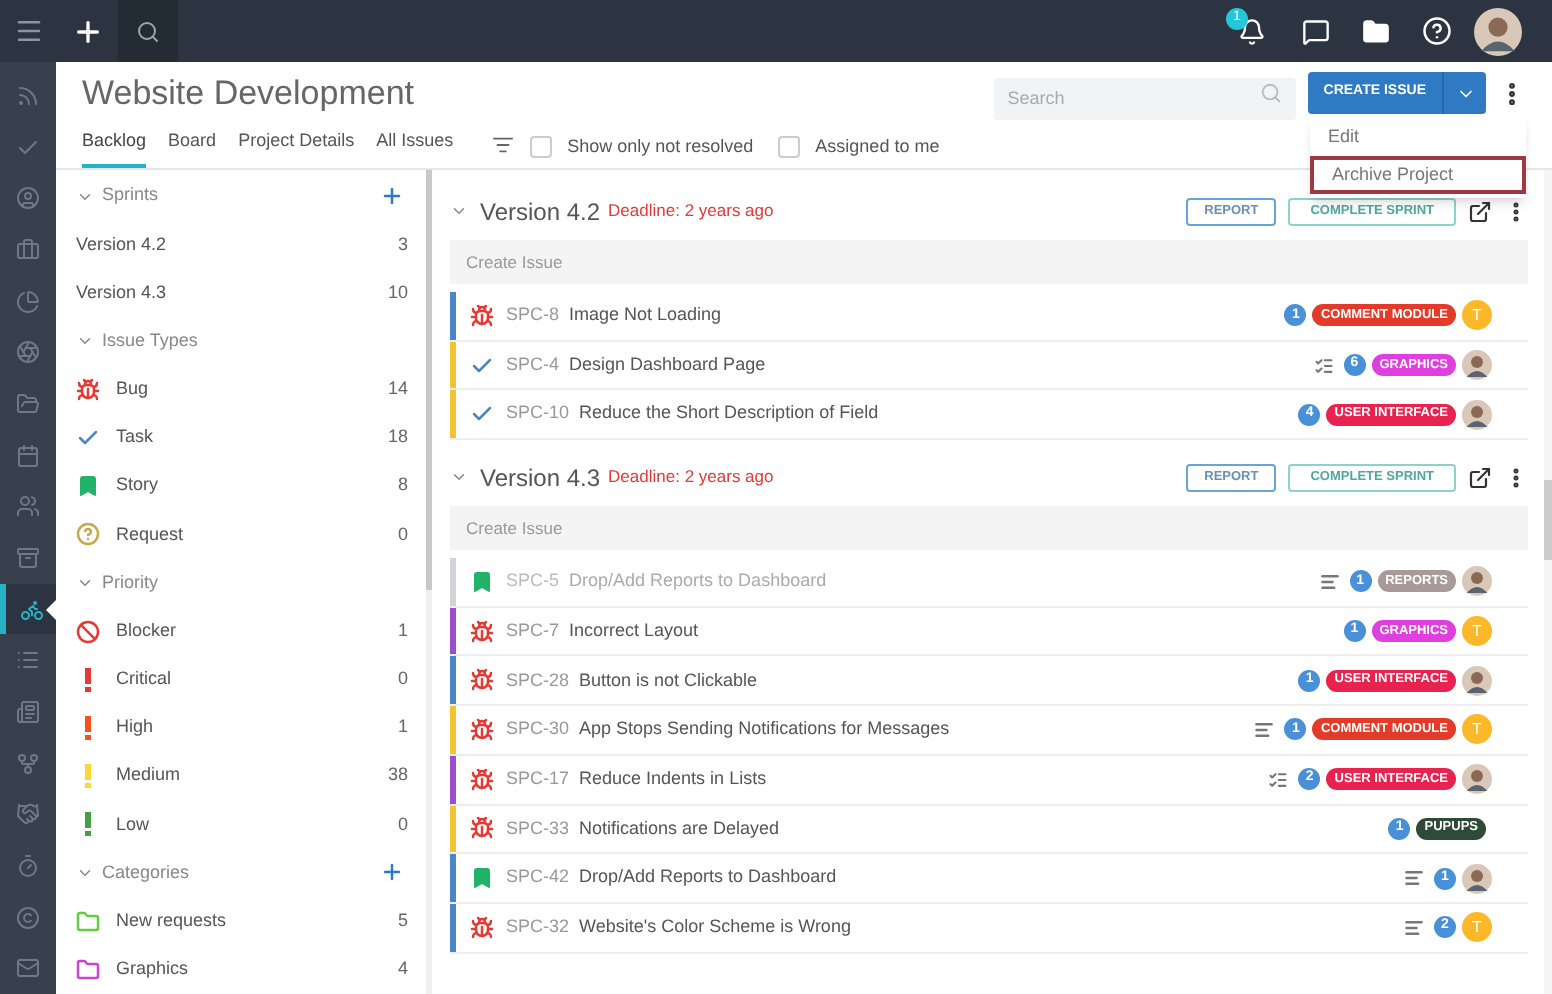  What do you see at coordinates (242, 631) in the screenshot?
I see `sidebar-item: Blocker 1` at bounding box center [242, 631].